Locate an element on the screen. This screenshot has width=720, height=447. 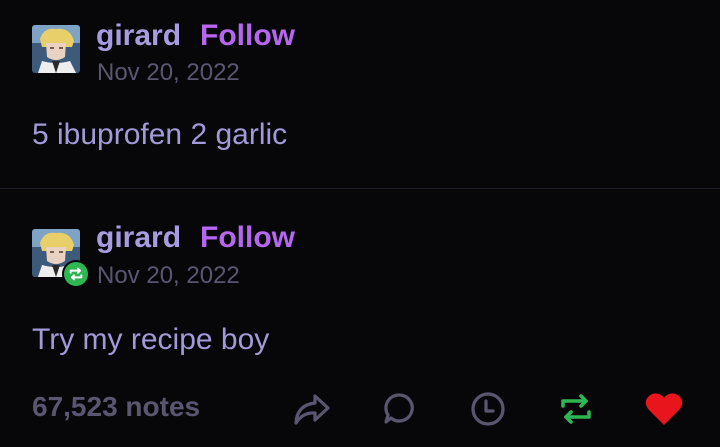
reblog-icon is located at coordinates (576, 409).